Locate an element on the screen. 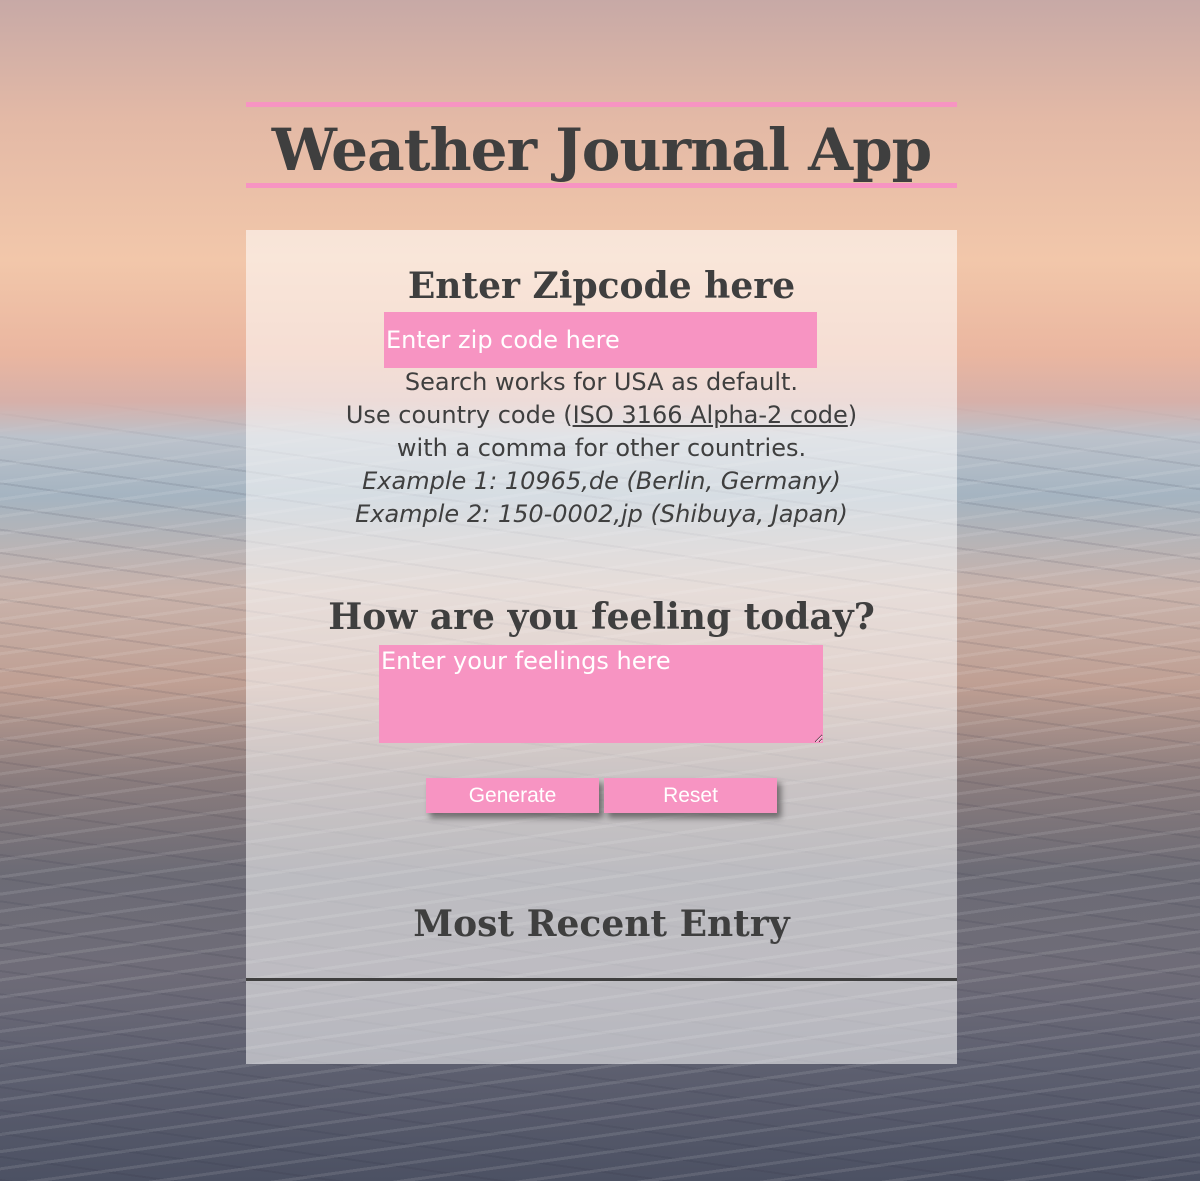  title-bar: Weather Journal App is located at coordinates (601, 145).